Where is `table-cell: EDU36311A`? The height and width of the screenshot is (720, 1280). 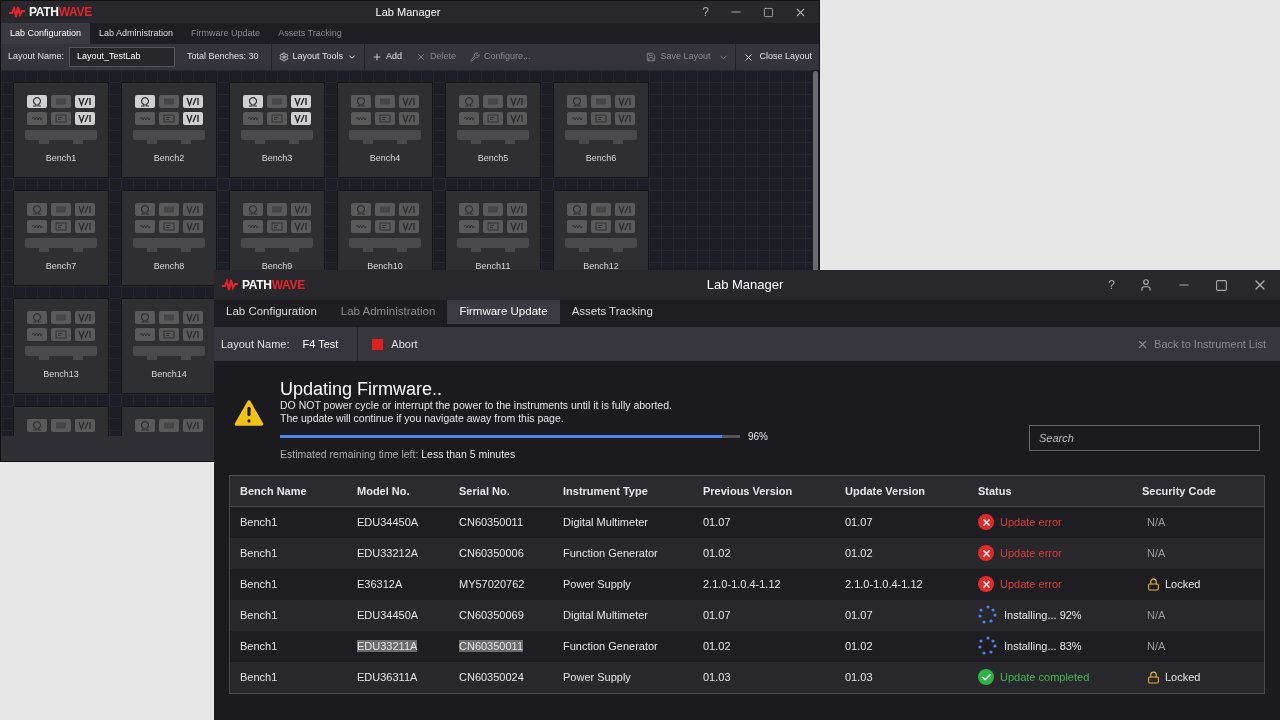 table-cell: EDU36311A is located at coordinates (387, 677).